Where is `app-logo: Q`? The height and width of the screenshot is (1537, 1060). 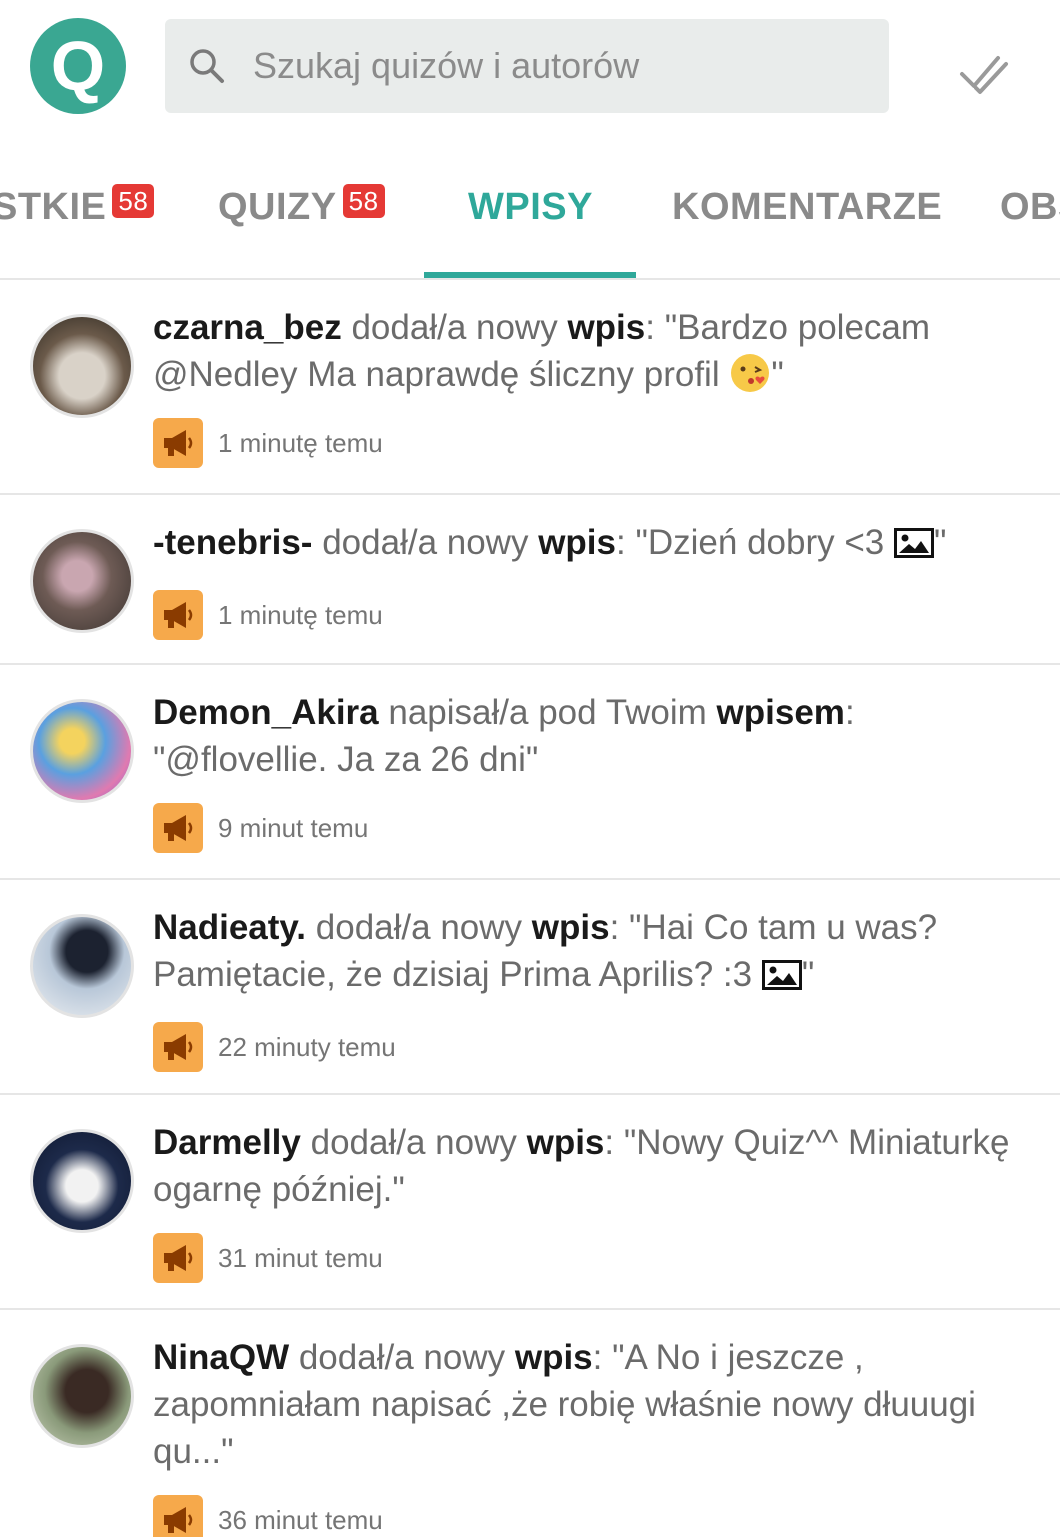
app-logo: Q is located at coordinates (78, 66).